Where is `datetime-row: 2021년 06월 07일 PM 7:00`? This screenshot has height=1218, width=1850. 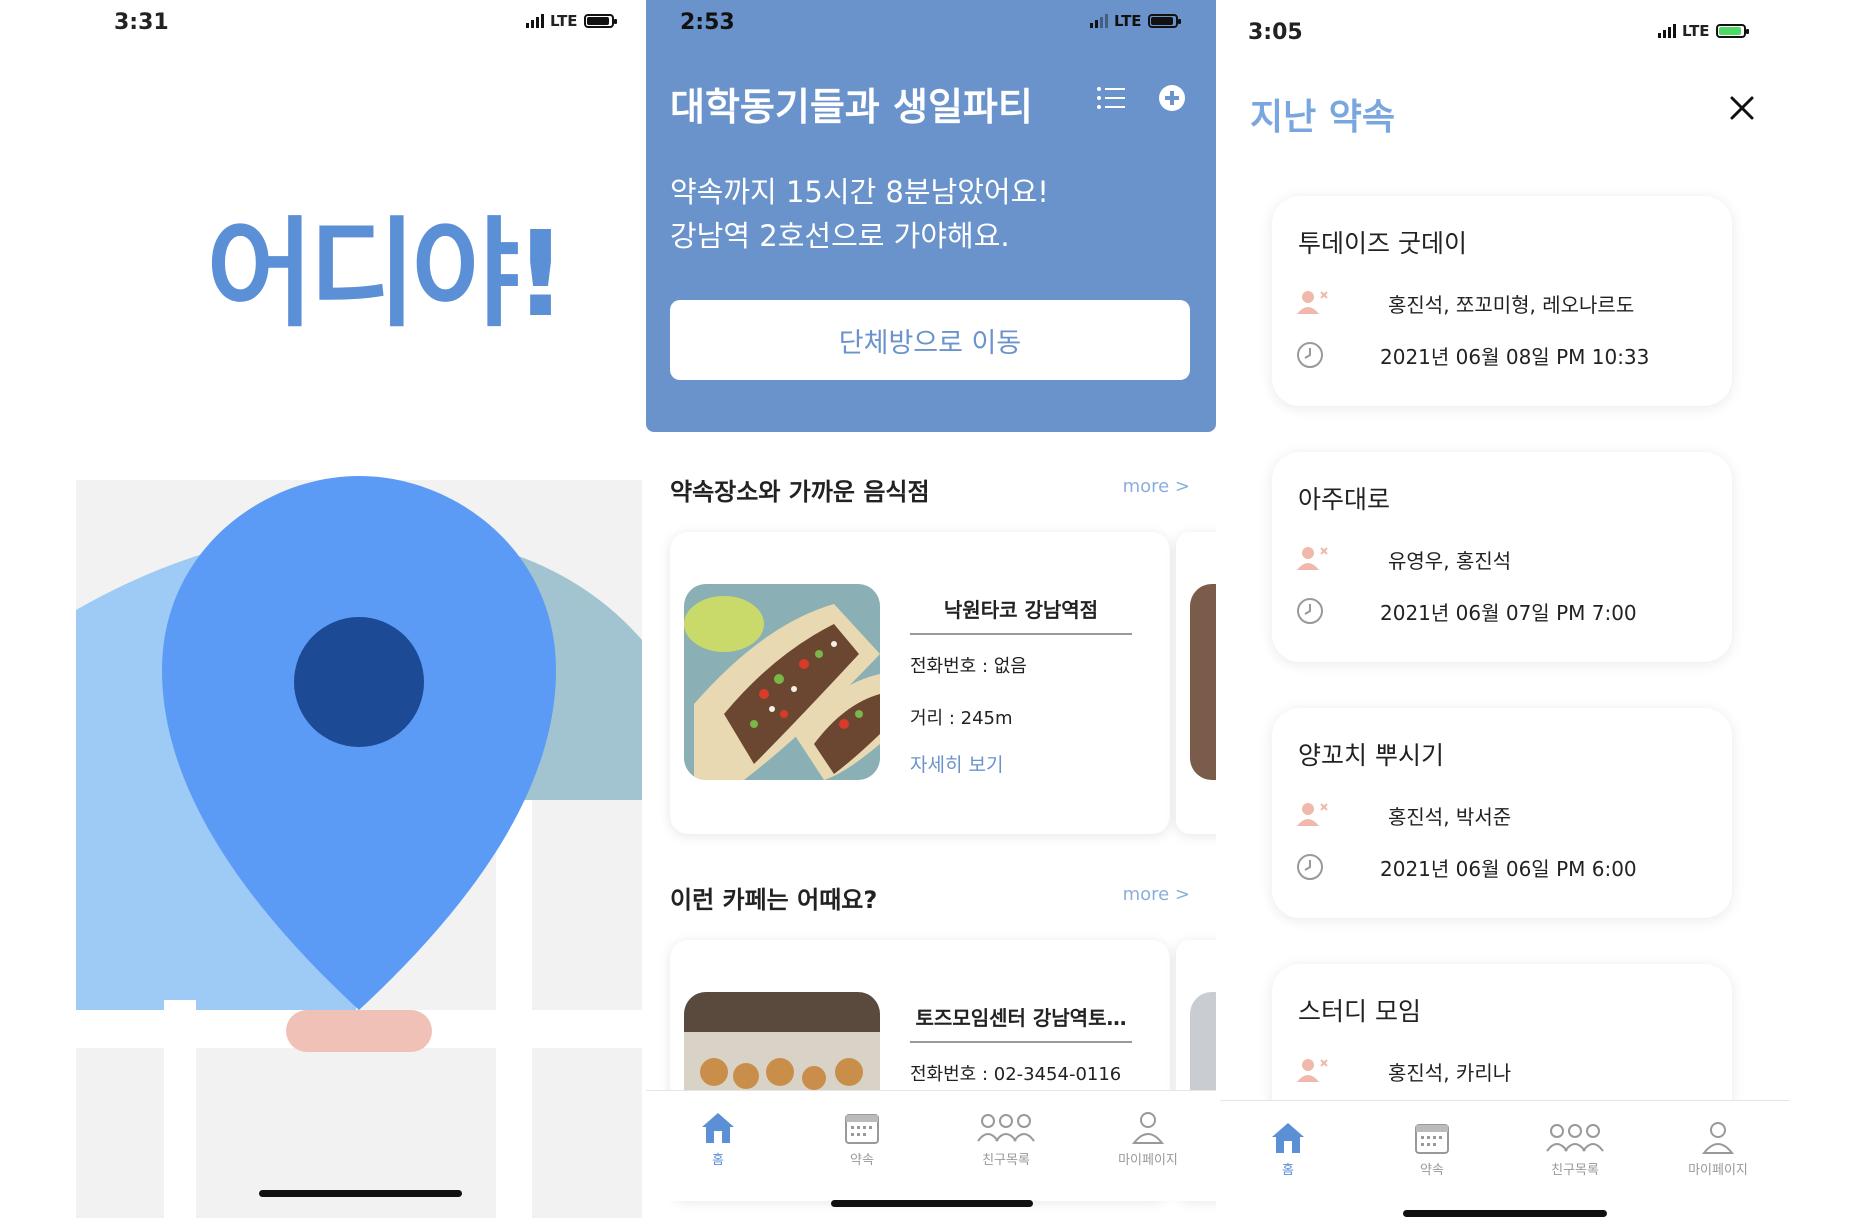 datetime-row: 2021년 06월 07일 PM 7:00 is located at coordinates (1466, 611).